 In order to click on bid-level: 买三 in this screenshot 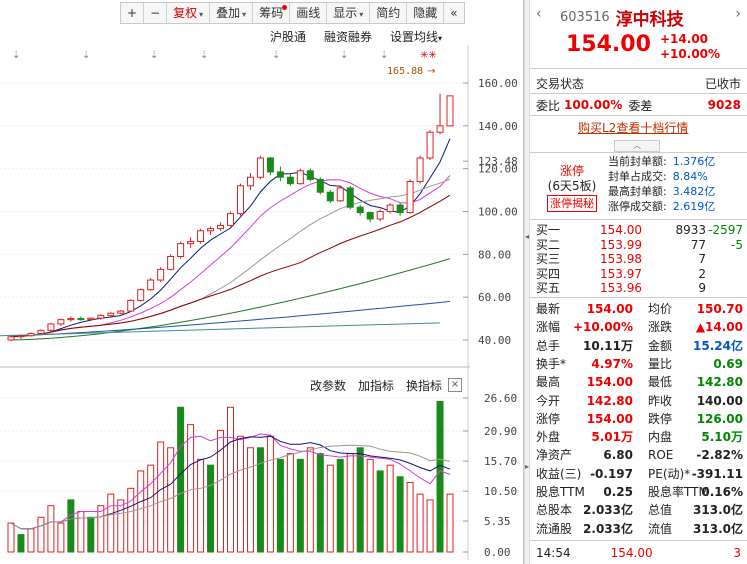, I will do `click(548, 259)`.